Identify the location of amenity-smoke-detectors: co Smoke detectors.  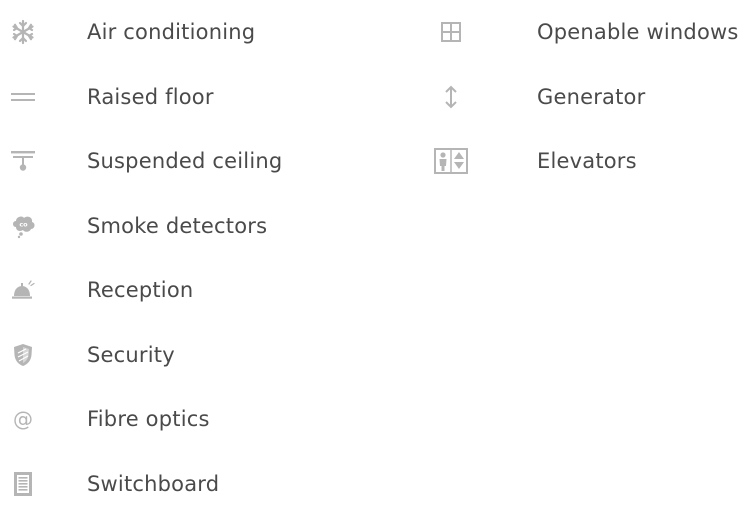
(210, 226).